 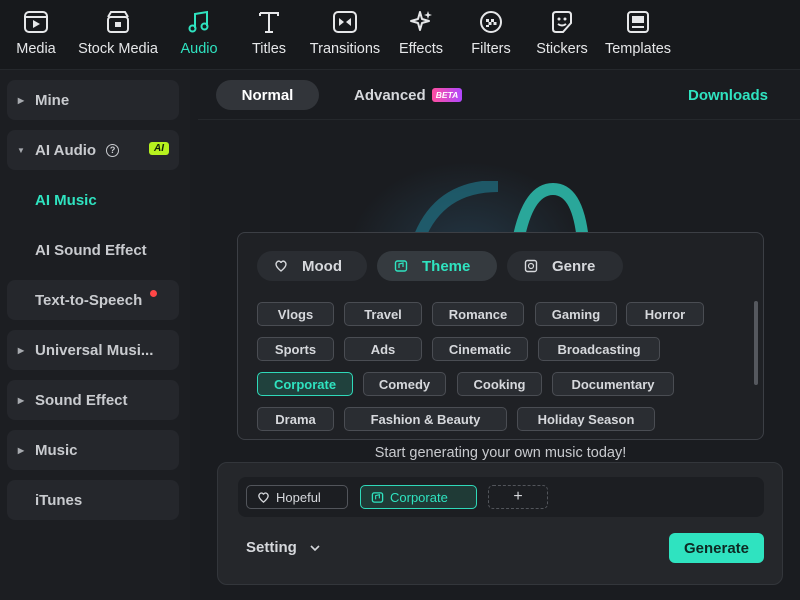 I want to click on template-icon, so click(x=638, y=22).